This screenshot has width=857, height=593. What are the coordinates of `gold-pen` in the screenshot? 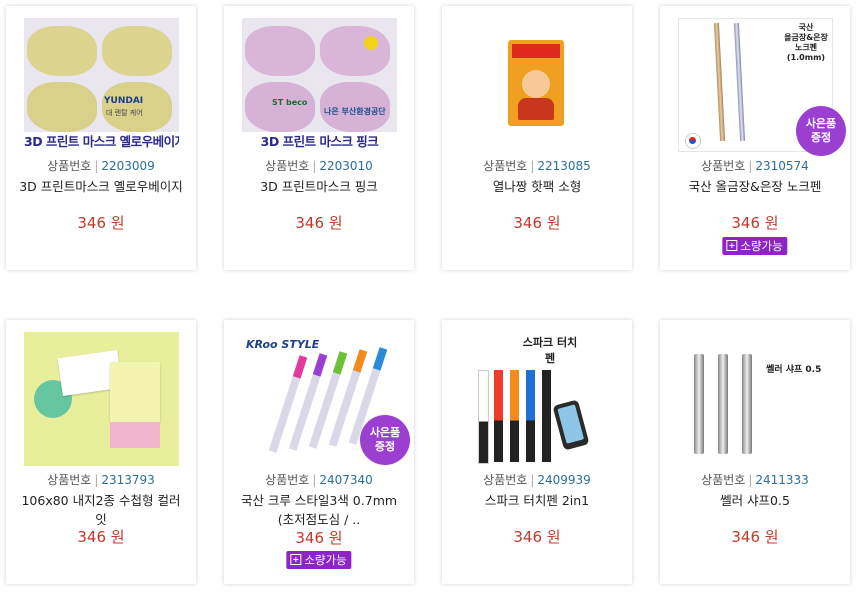 It's located at (719, 82).